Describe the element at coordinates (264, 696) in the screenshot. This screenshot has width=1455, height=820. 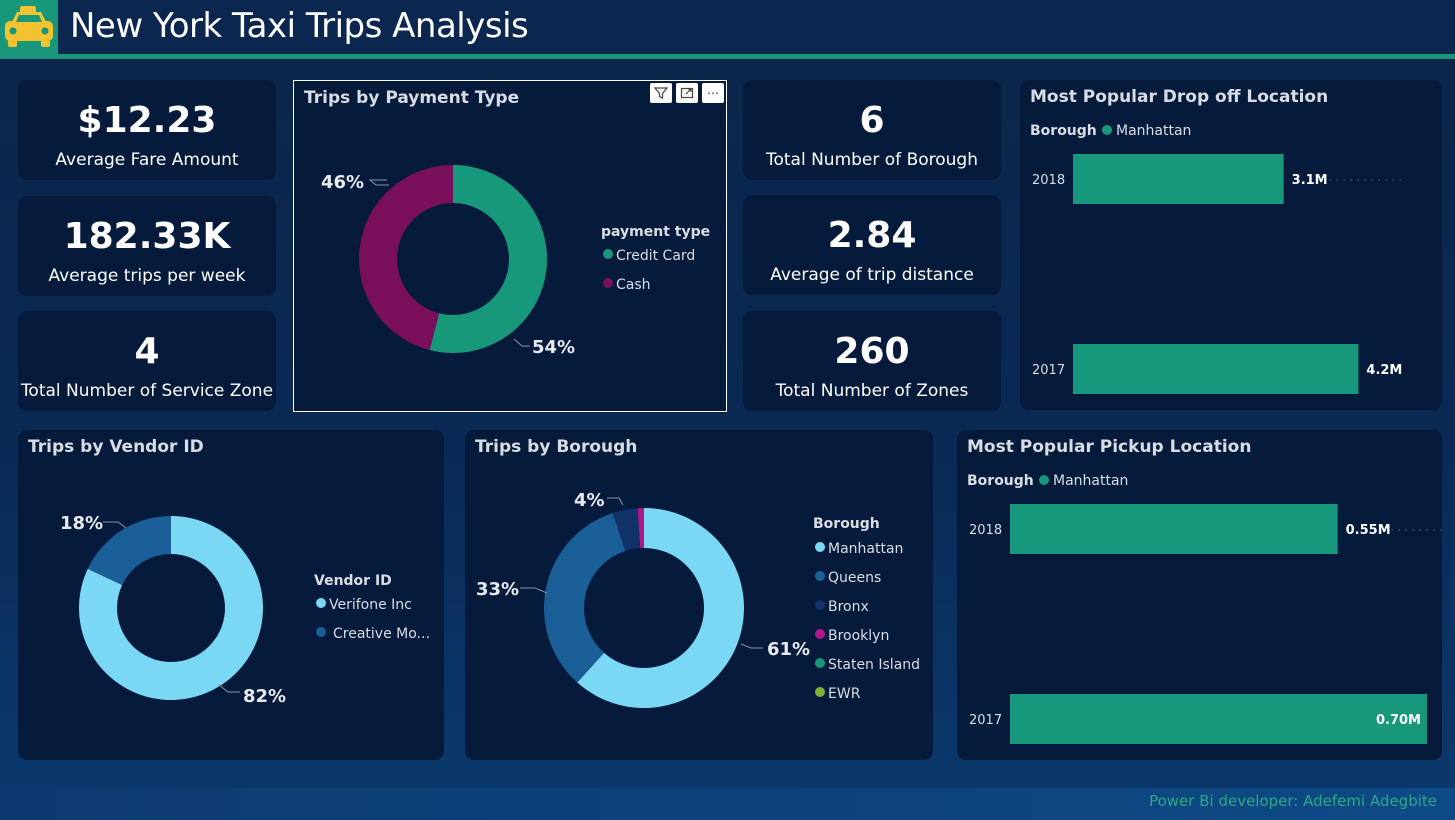
I see `slice-label-verifone: 82%` at that location.